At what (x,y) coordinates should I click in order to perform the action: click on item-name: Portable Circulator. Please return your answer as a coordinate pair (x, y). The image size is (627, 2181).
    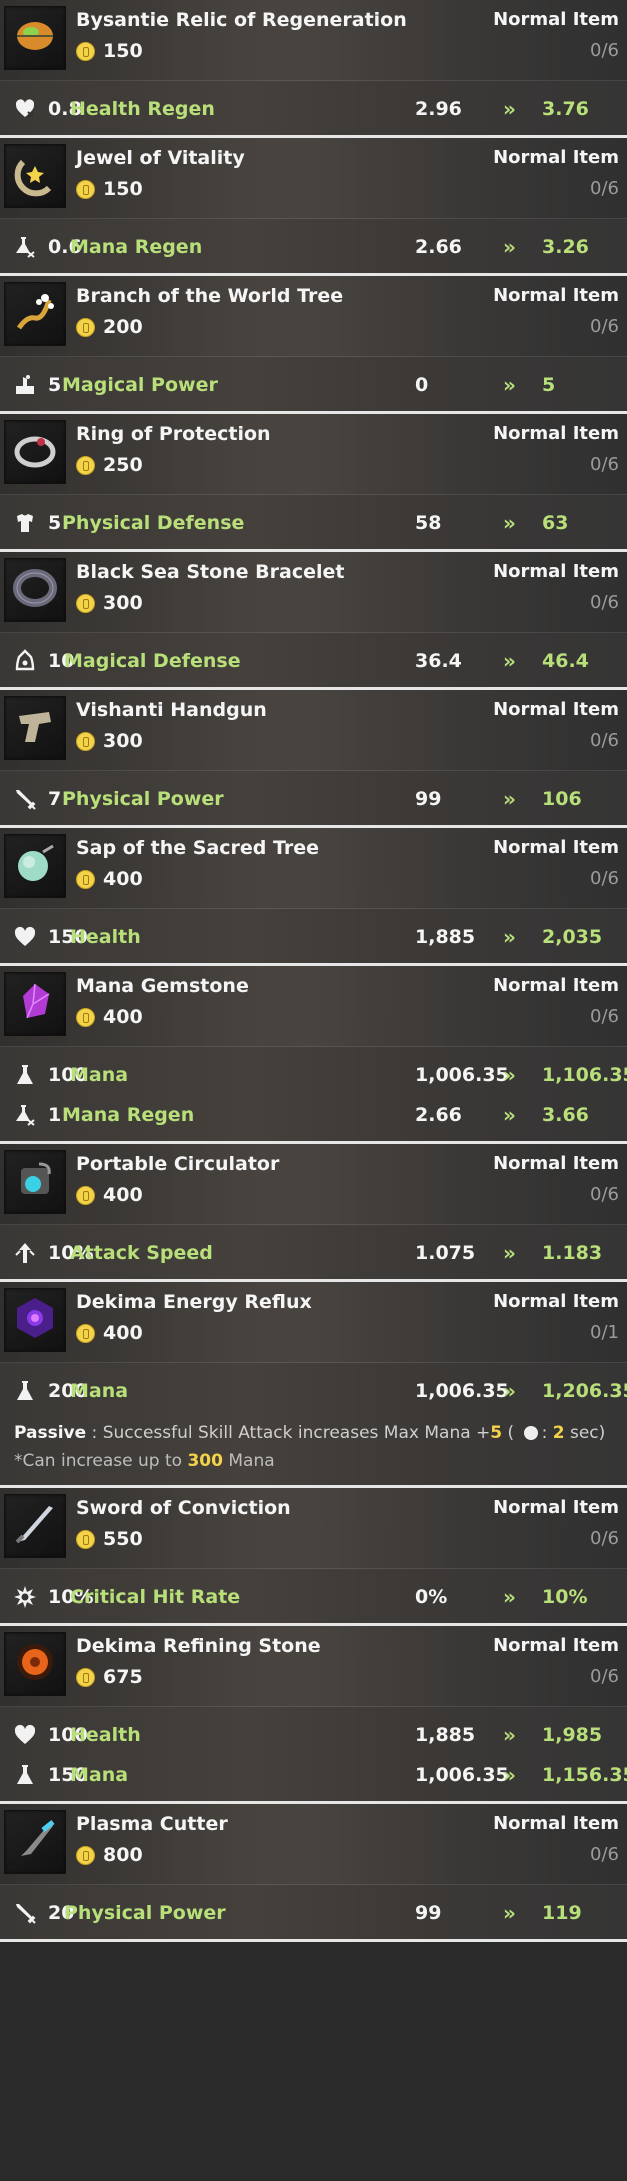
    Looking at the image, I should click on (178, 1164).